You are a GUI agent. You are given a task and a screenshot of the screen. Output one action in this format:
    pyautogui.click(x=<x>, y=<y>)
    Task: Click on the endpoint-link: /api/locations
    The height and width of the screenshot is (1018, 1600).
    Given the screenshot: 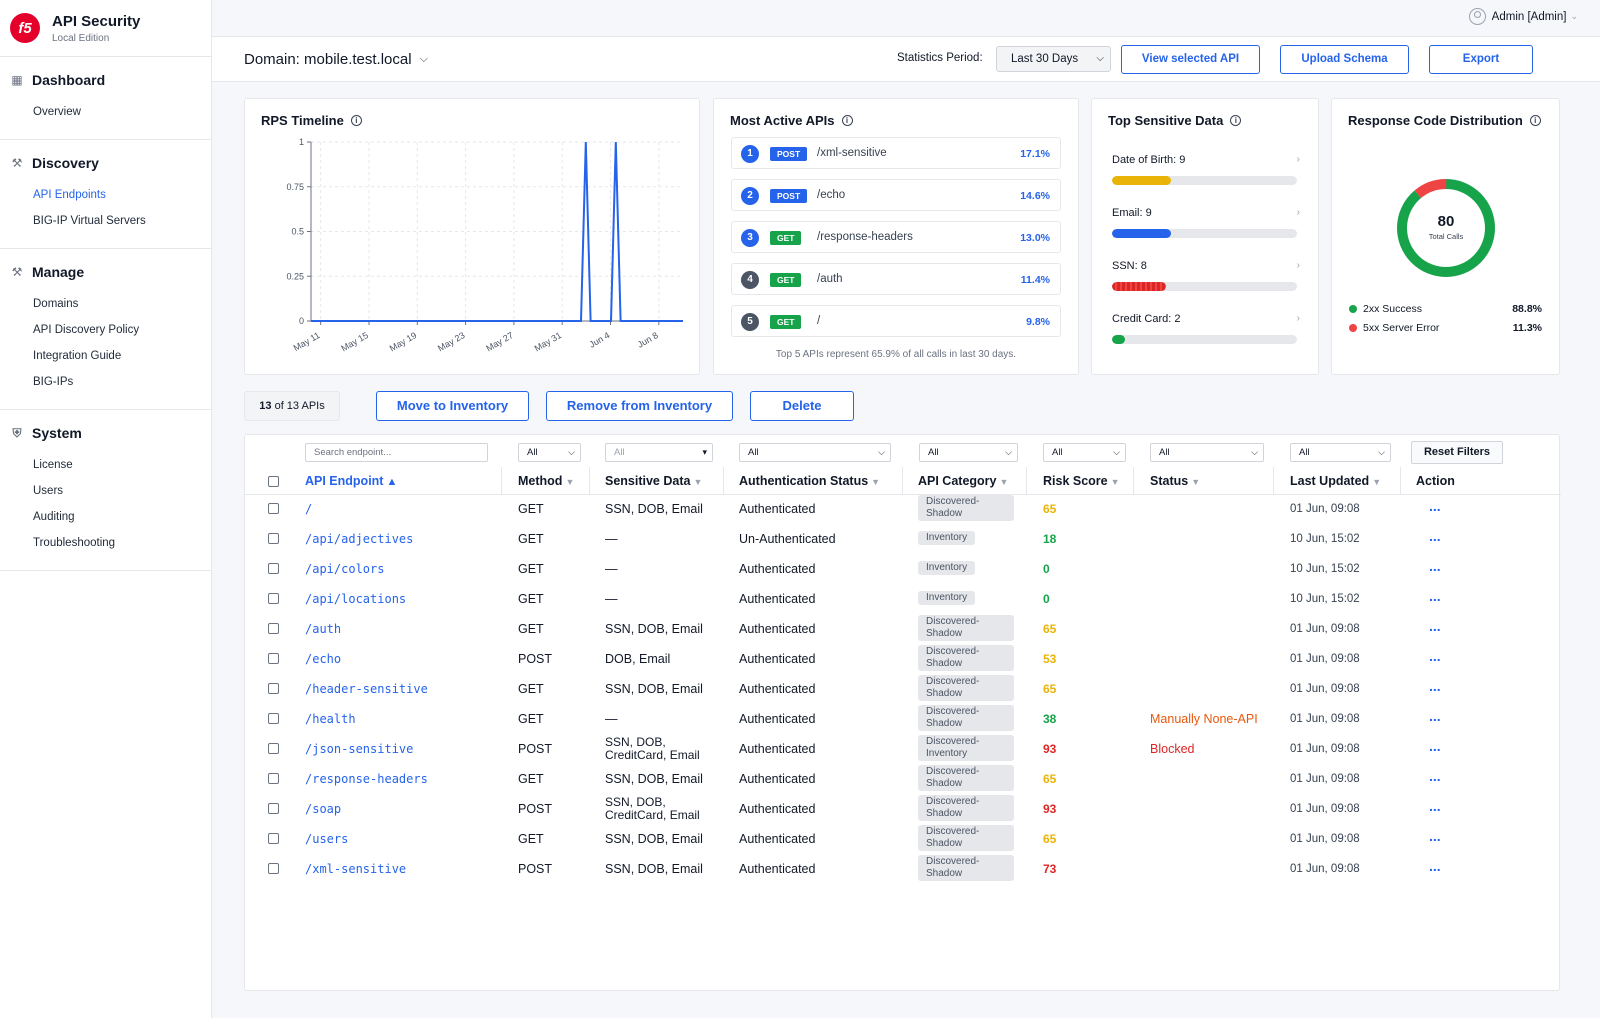 What is the action you would take?
    pyautogui.click(x=355, y=599)
    